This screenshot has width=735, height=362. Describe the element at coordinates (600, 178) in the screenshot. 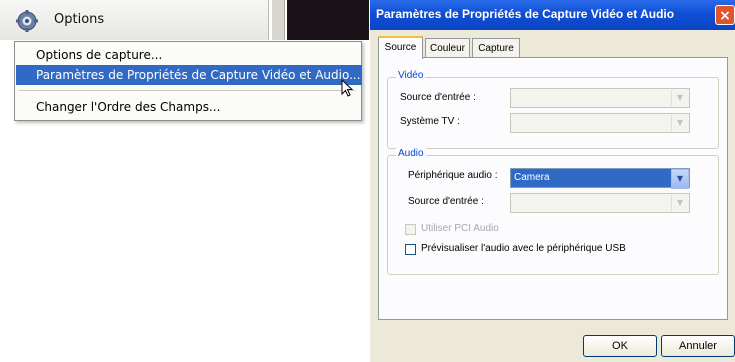

I see `audio-device-select: Camera ▼` at that location.